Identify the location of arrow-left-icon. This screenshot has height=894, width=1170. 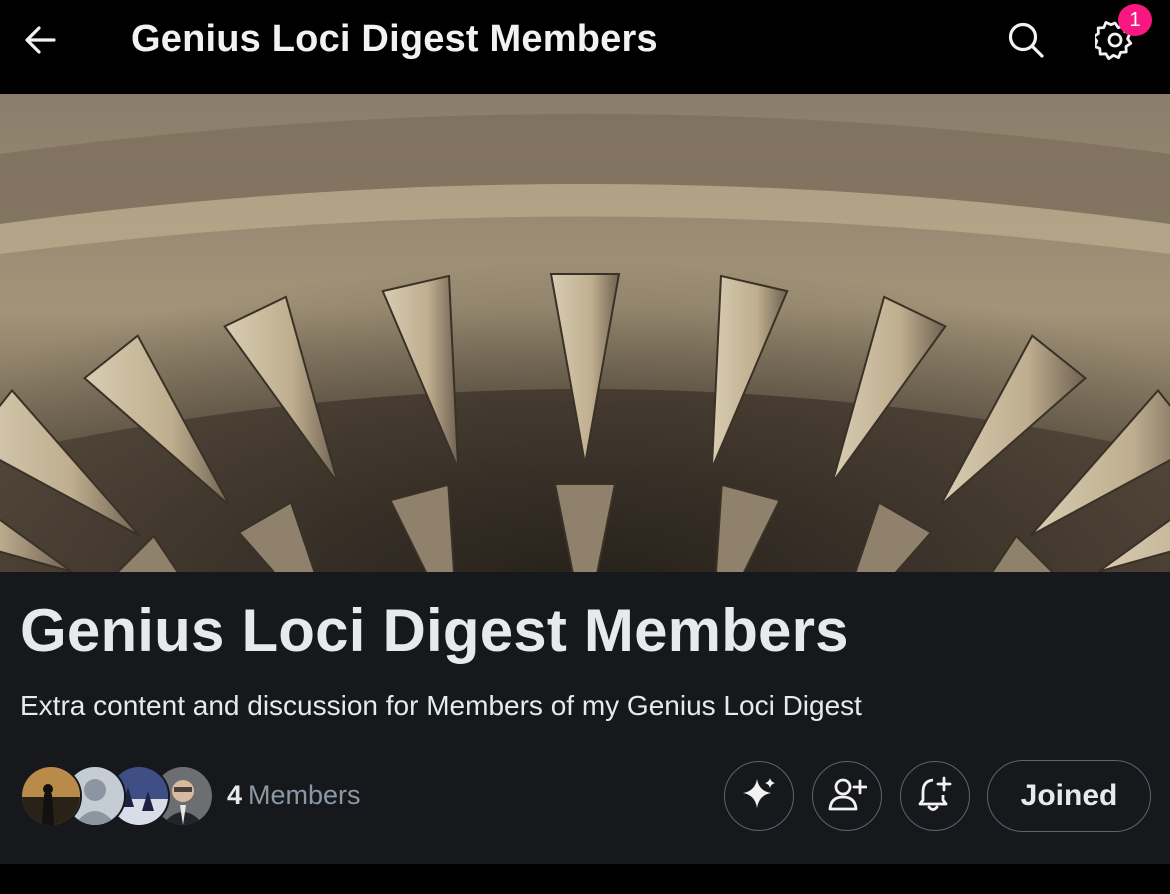
(40, 42).